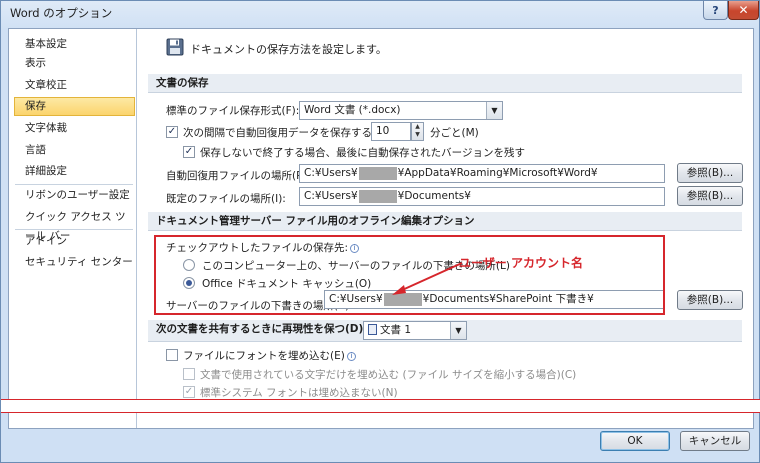 Image resolution: width=760 pixels, height=463 pixels. What do you see at coordinates (74, 106) in the screenshot?
I see `sidebar-item-save: 保存` at bounding box center [74, 106].